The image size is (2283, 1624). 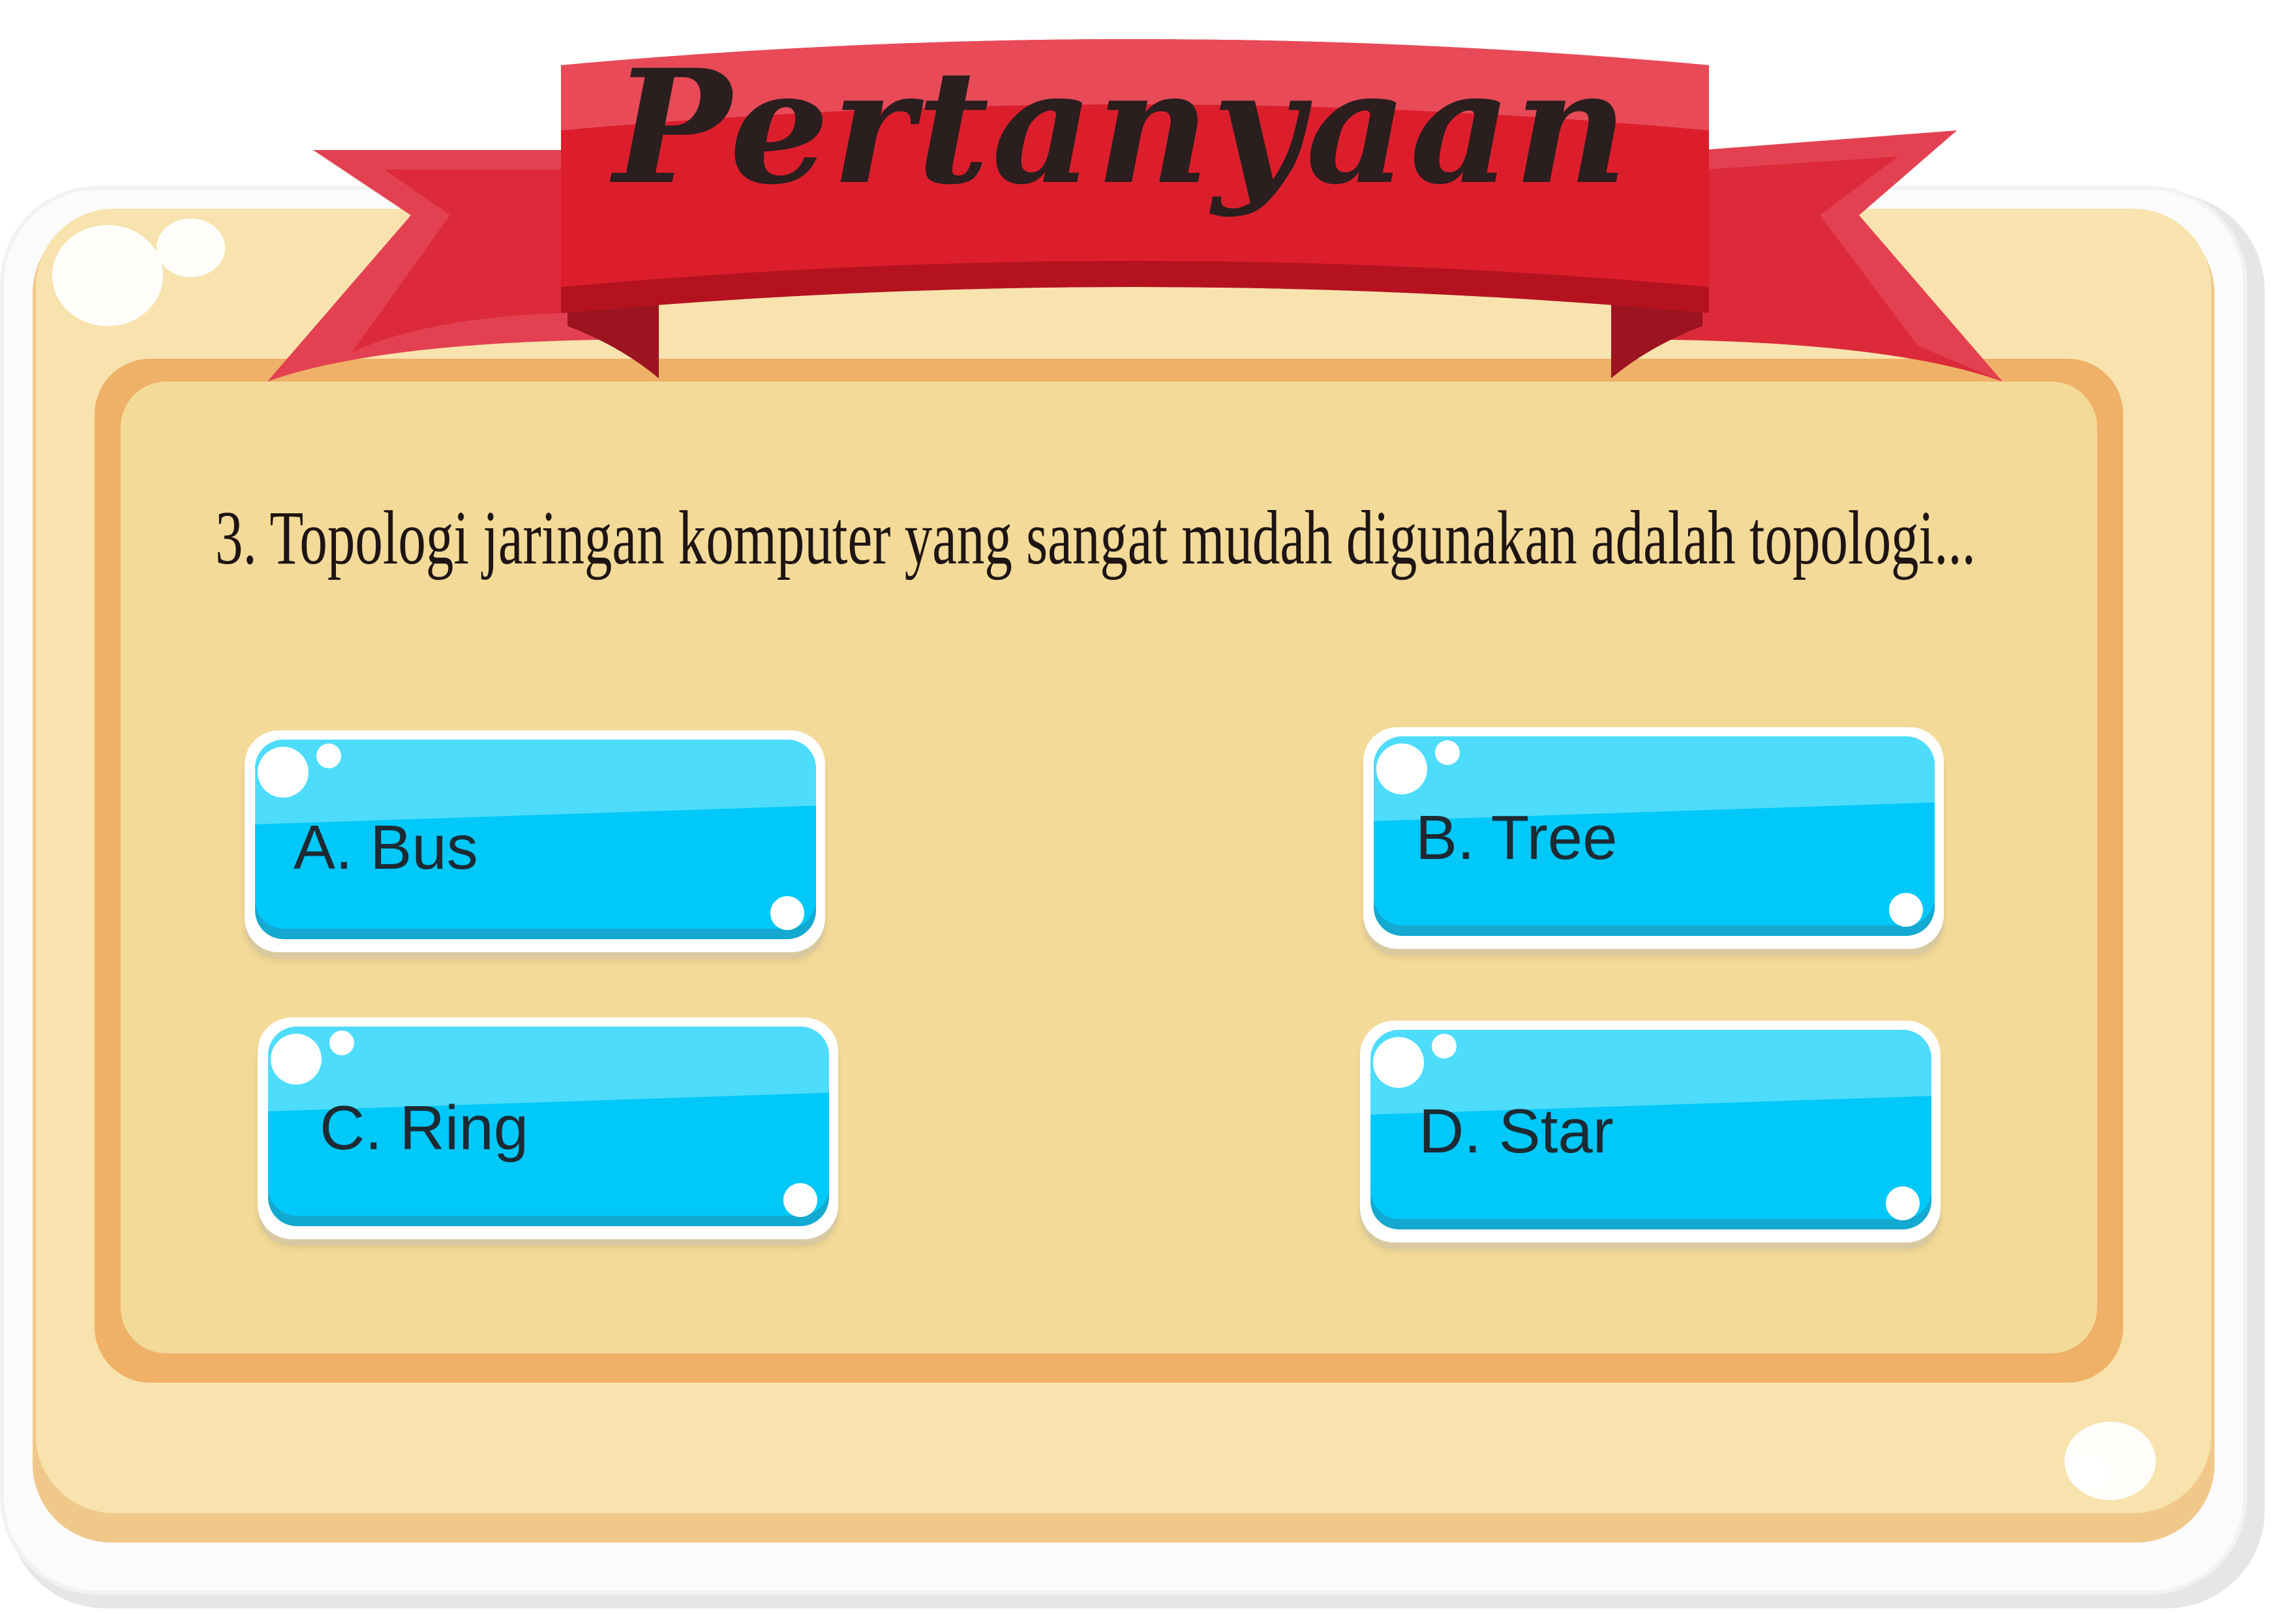 What do you see at coordinates (535, 841) in the screenshot?
I see `answer-a-button: A. Bus` at bounding box center [535, 841].